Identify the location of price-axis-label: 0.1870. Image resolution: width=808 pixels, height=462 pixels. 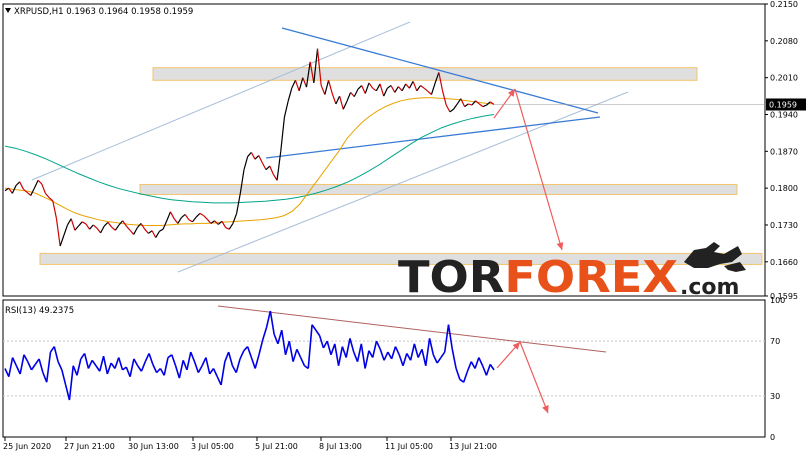
(784, 151).